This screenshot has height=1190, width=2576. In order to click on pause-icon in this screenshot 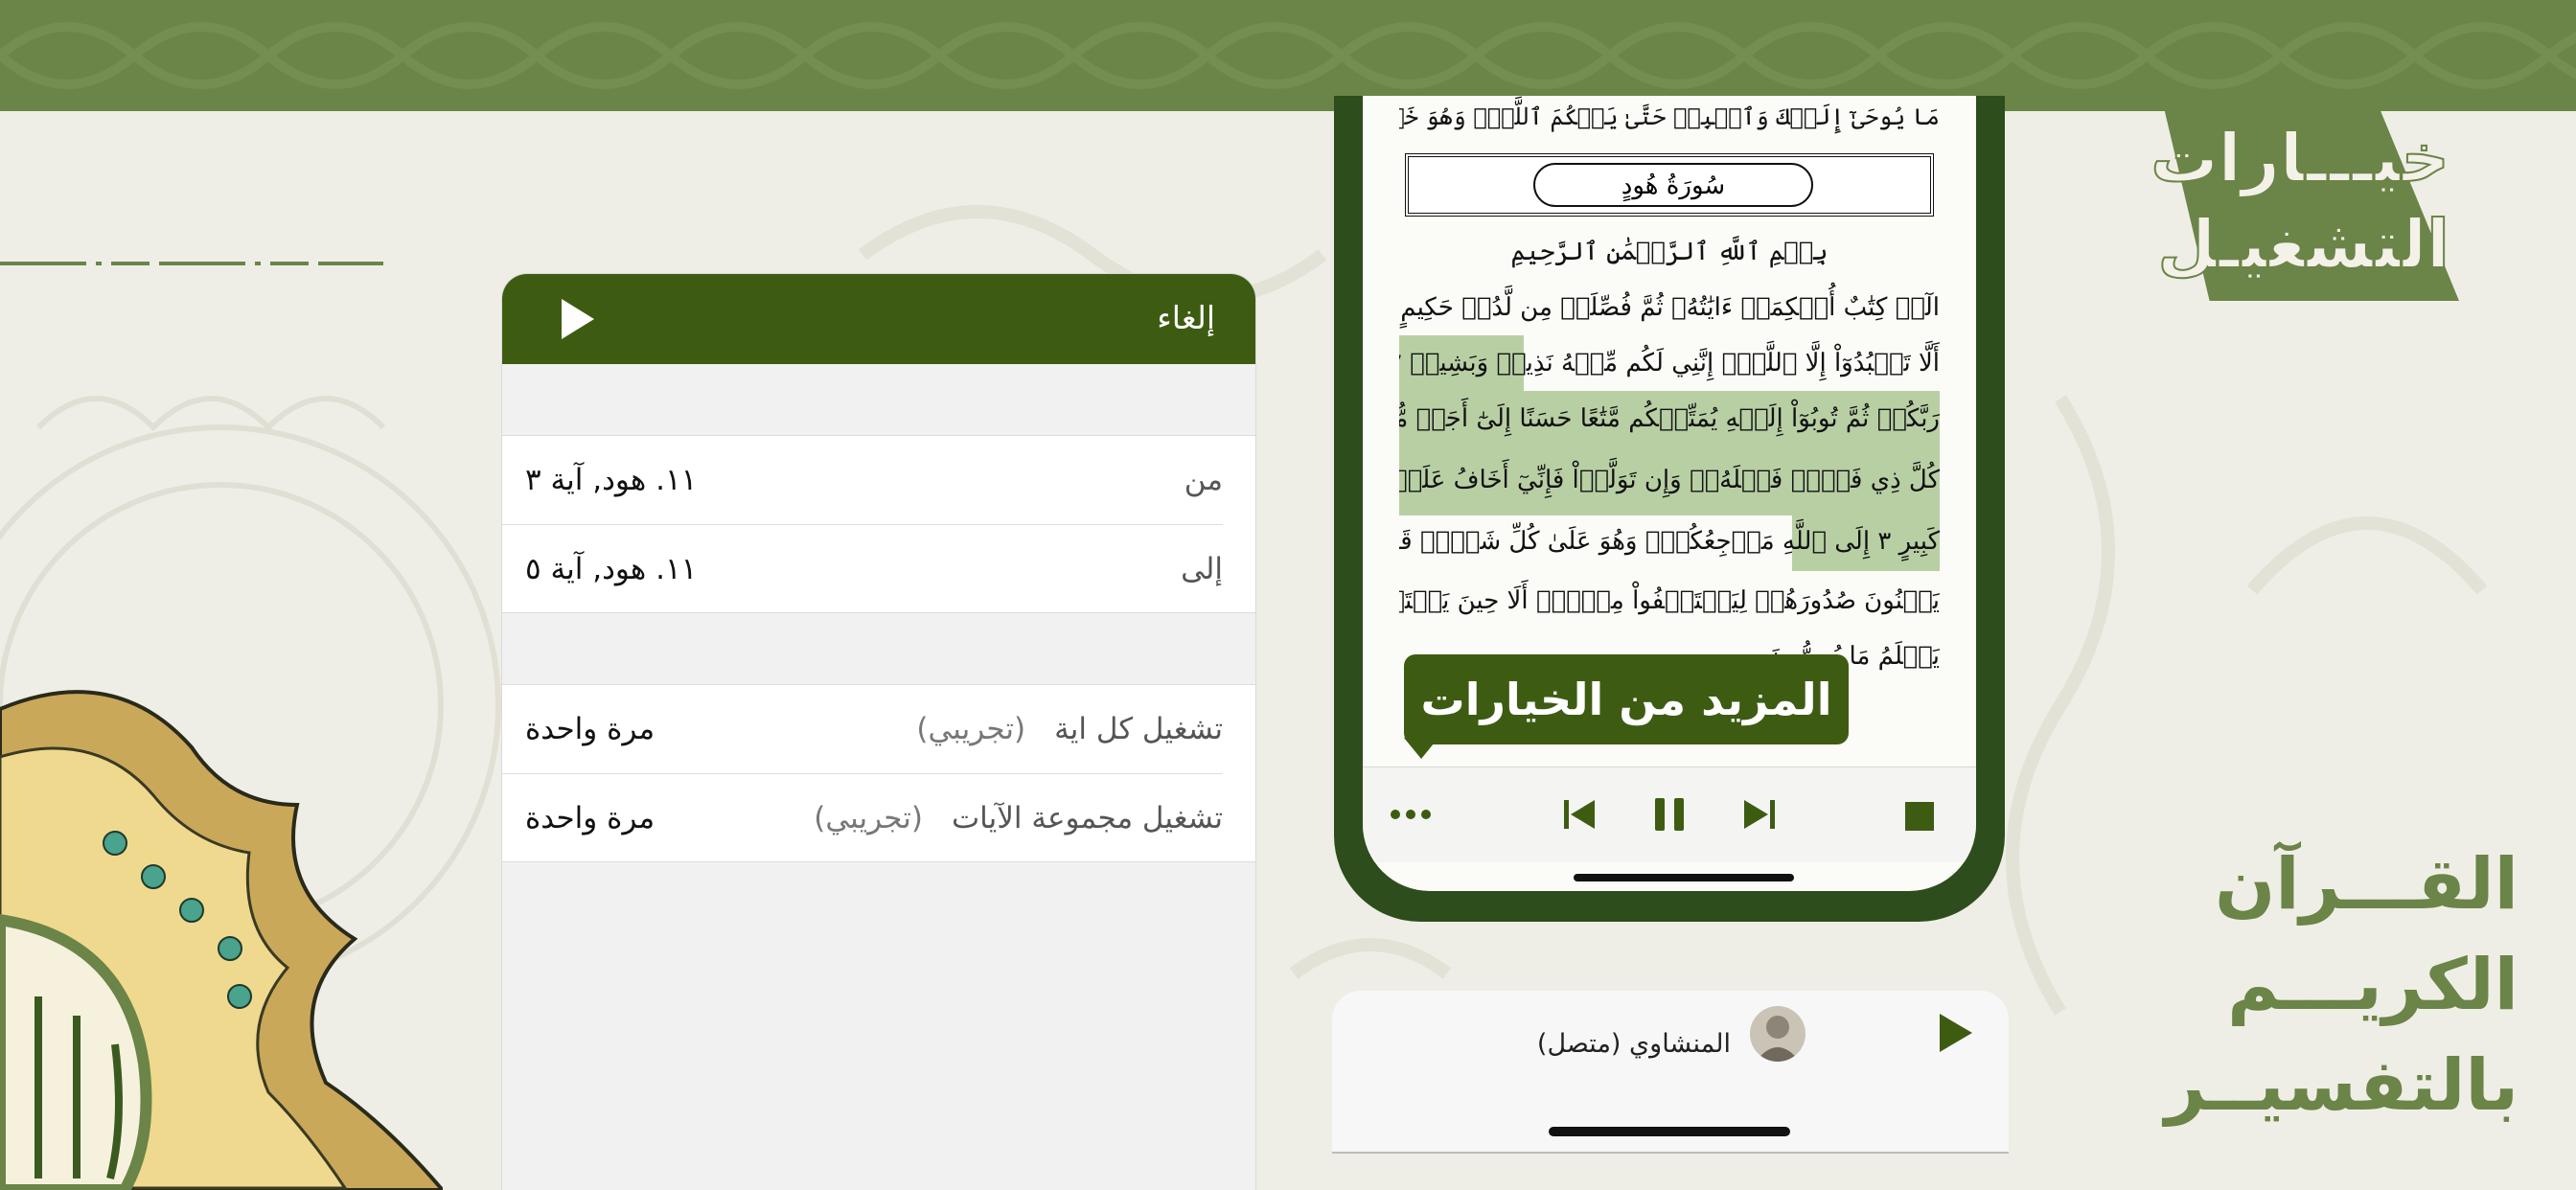, I will do `click(1669, 814)`.